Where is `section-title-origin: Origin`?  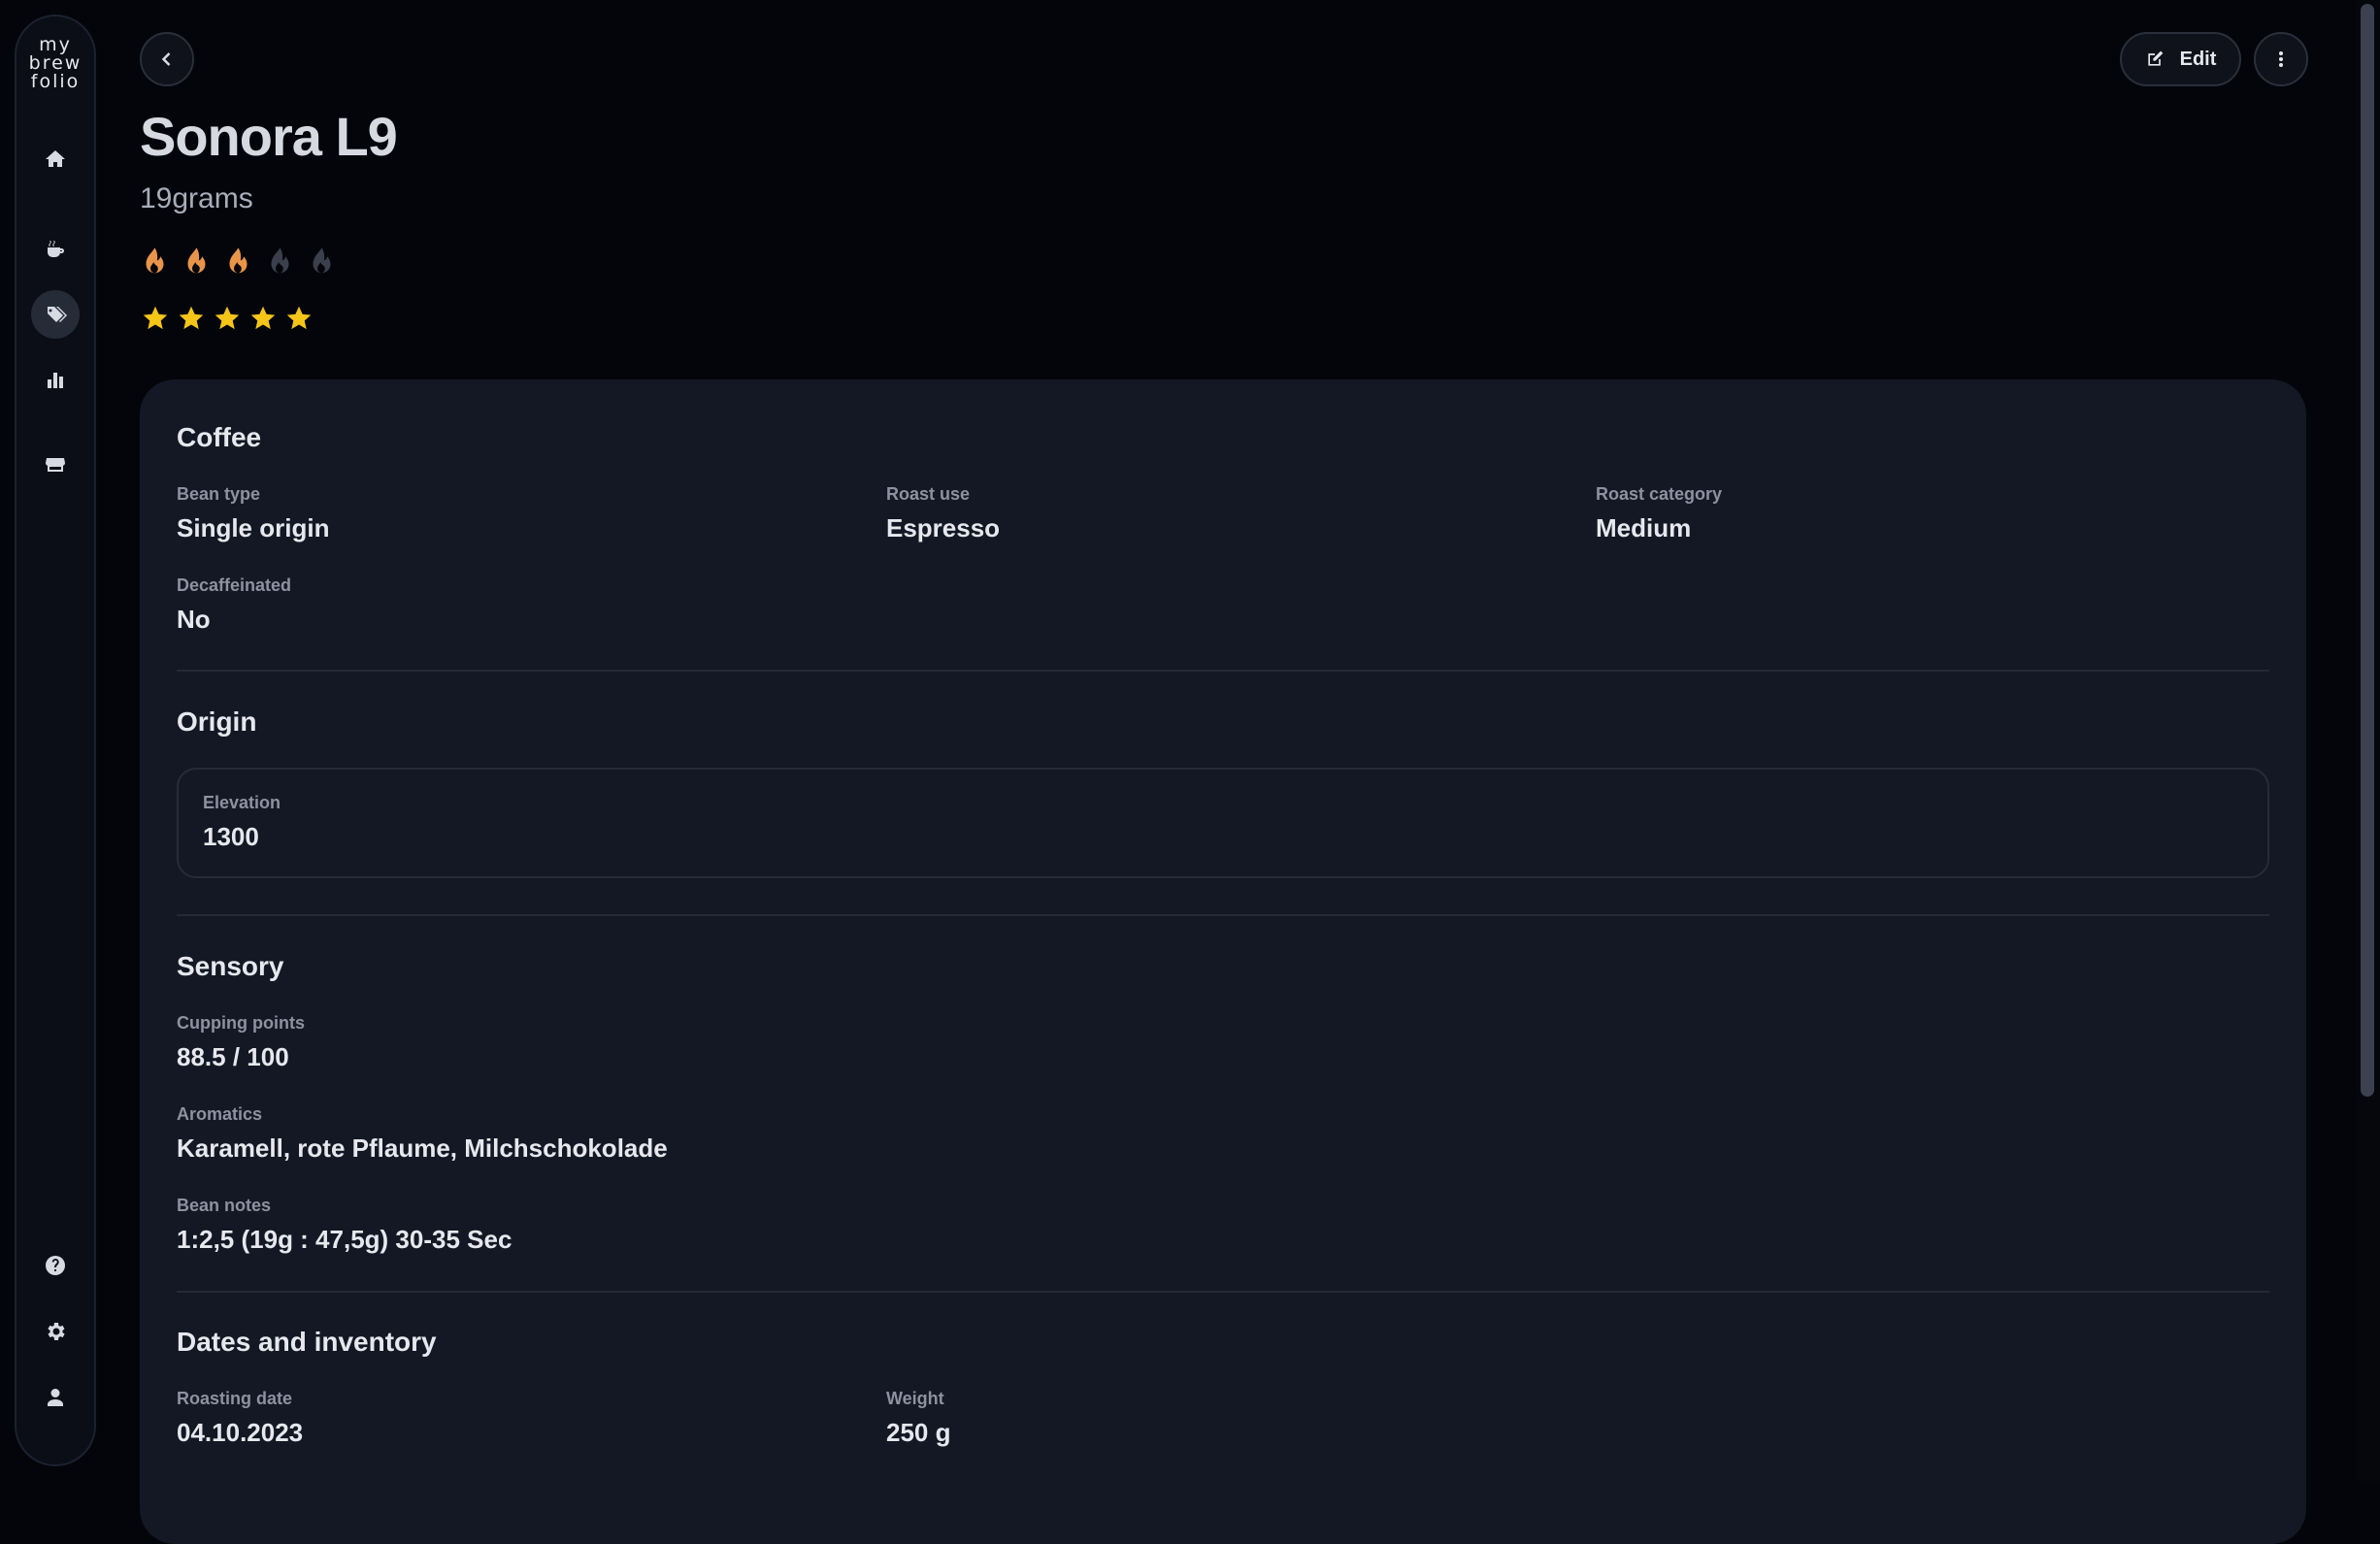
section-title-origin: Origin is located at coordinates (217, 722).